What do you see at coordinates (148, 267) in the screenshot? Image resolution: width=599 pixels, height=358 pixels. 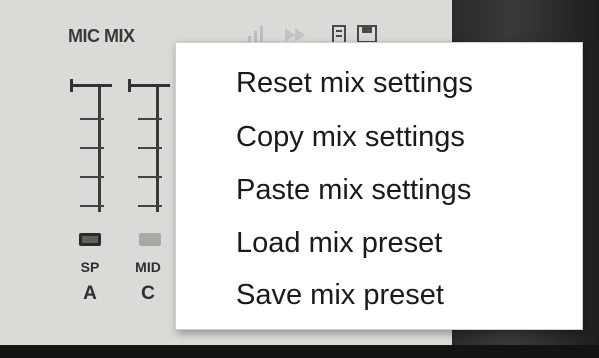 I see `channel-c-short-label: MID` at bounding box center [148, 267].